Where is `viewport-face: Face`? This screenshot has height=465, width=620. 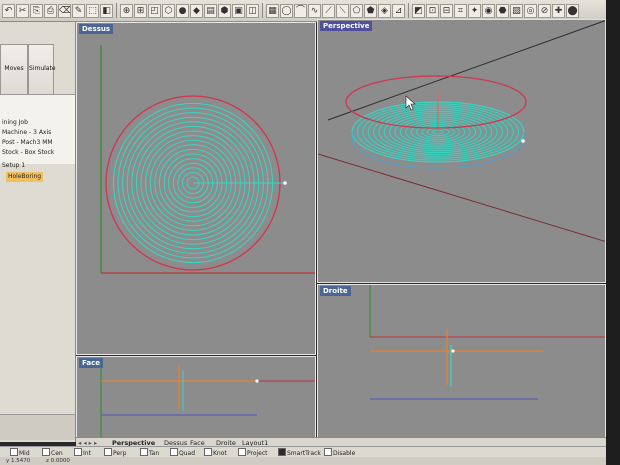
viewport-face: Face is located at coordinates (196, 397).